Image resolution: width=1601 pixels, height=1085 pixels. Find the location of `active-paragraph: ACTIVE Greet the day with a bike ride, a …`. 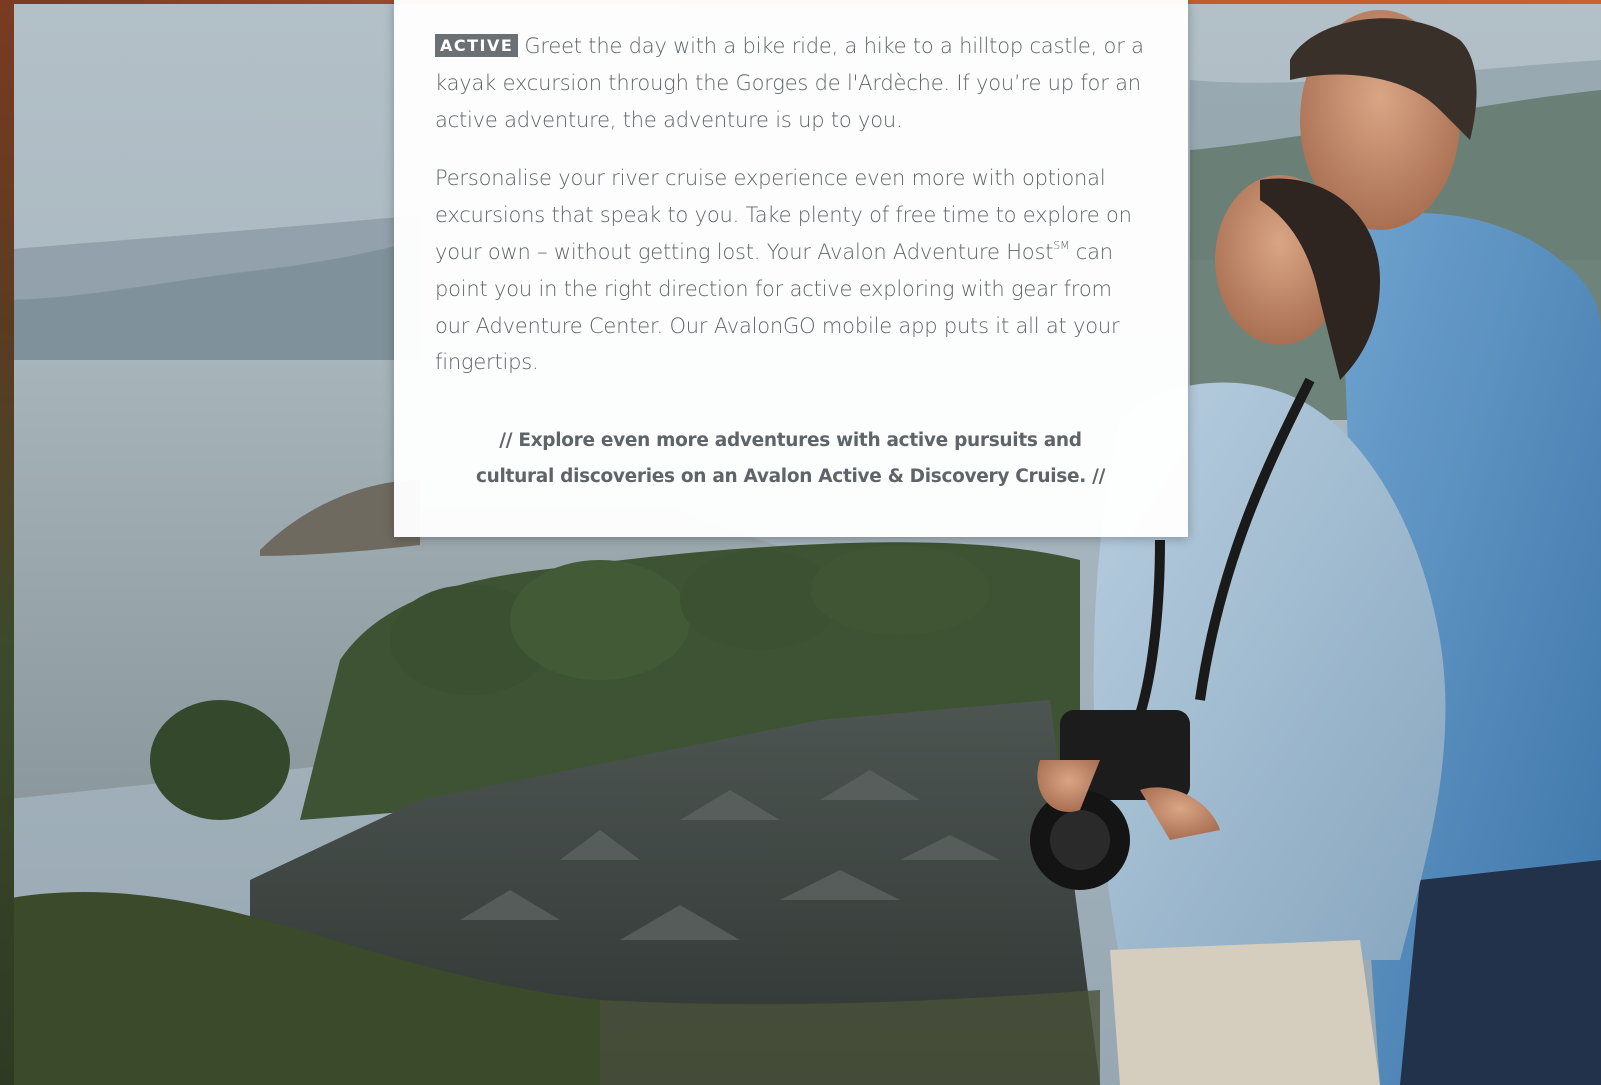

active-paragraph: ACTIVE Greet the day with a bike ride, a … is located at coordinates (791, 83).